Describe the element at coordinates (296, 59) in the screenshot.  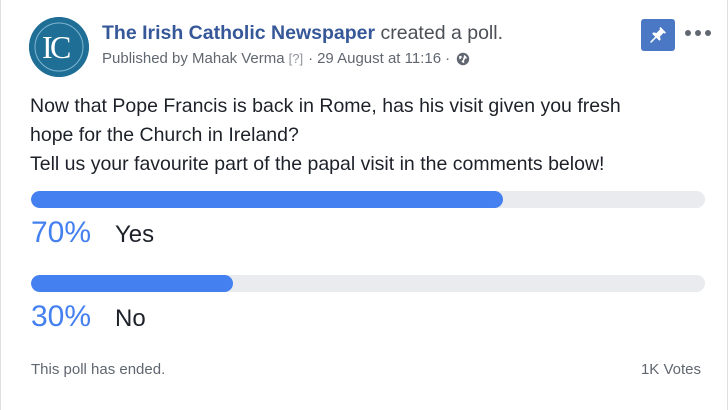
I see `help-marker: [?]` at that location.